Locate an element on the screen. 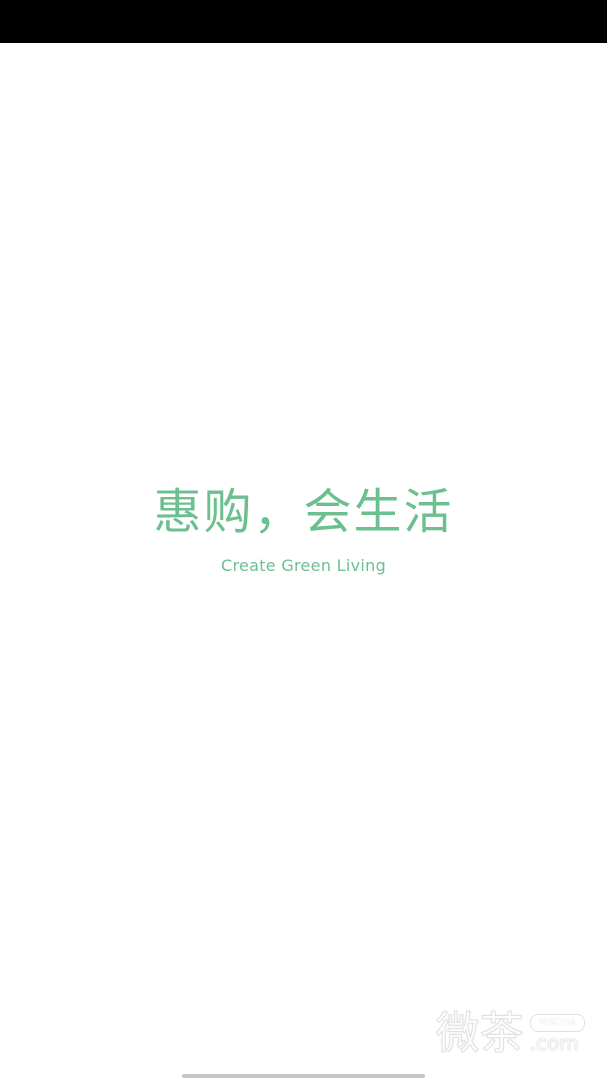 The image size is (607, 1080). home-indicator is located at coordinates (303, 1076).